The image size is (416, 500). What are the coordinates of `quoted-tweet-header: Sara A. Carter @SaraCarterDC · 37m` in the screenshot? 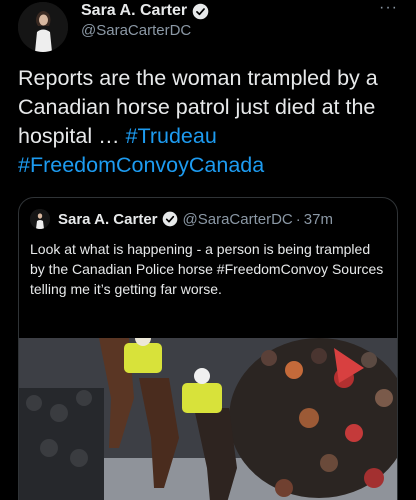 It's located at (181, 219).